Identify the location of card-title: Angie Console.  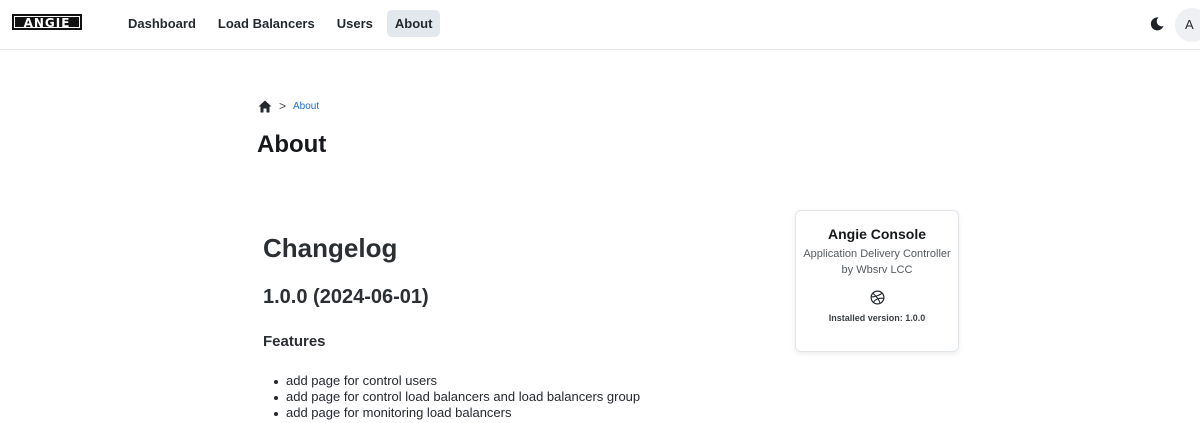
(876, 234).